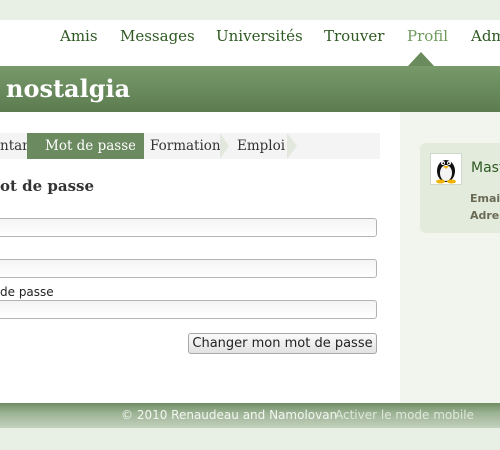 This screenshot has height=450, width=500. Describe the element at coordinates (261, 146) in the screenshot. I see `step-emploi: Emploi` at that location.